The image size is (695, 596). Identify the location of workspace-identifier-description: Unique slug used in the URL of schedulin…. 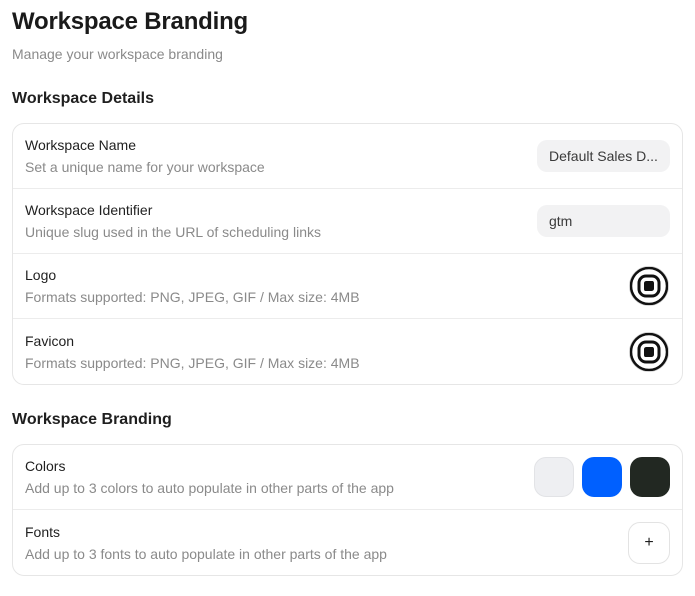
(173, 232).